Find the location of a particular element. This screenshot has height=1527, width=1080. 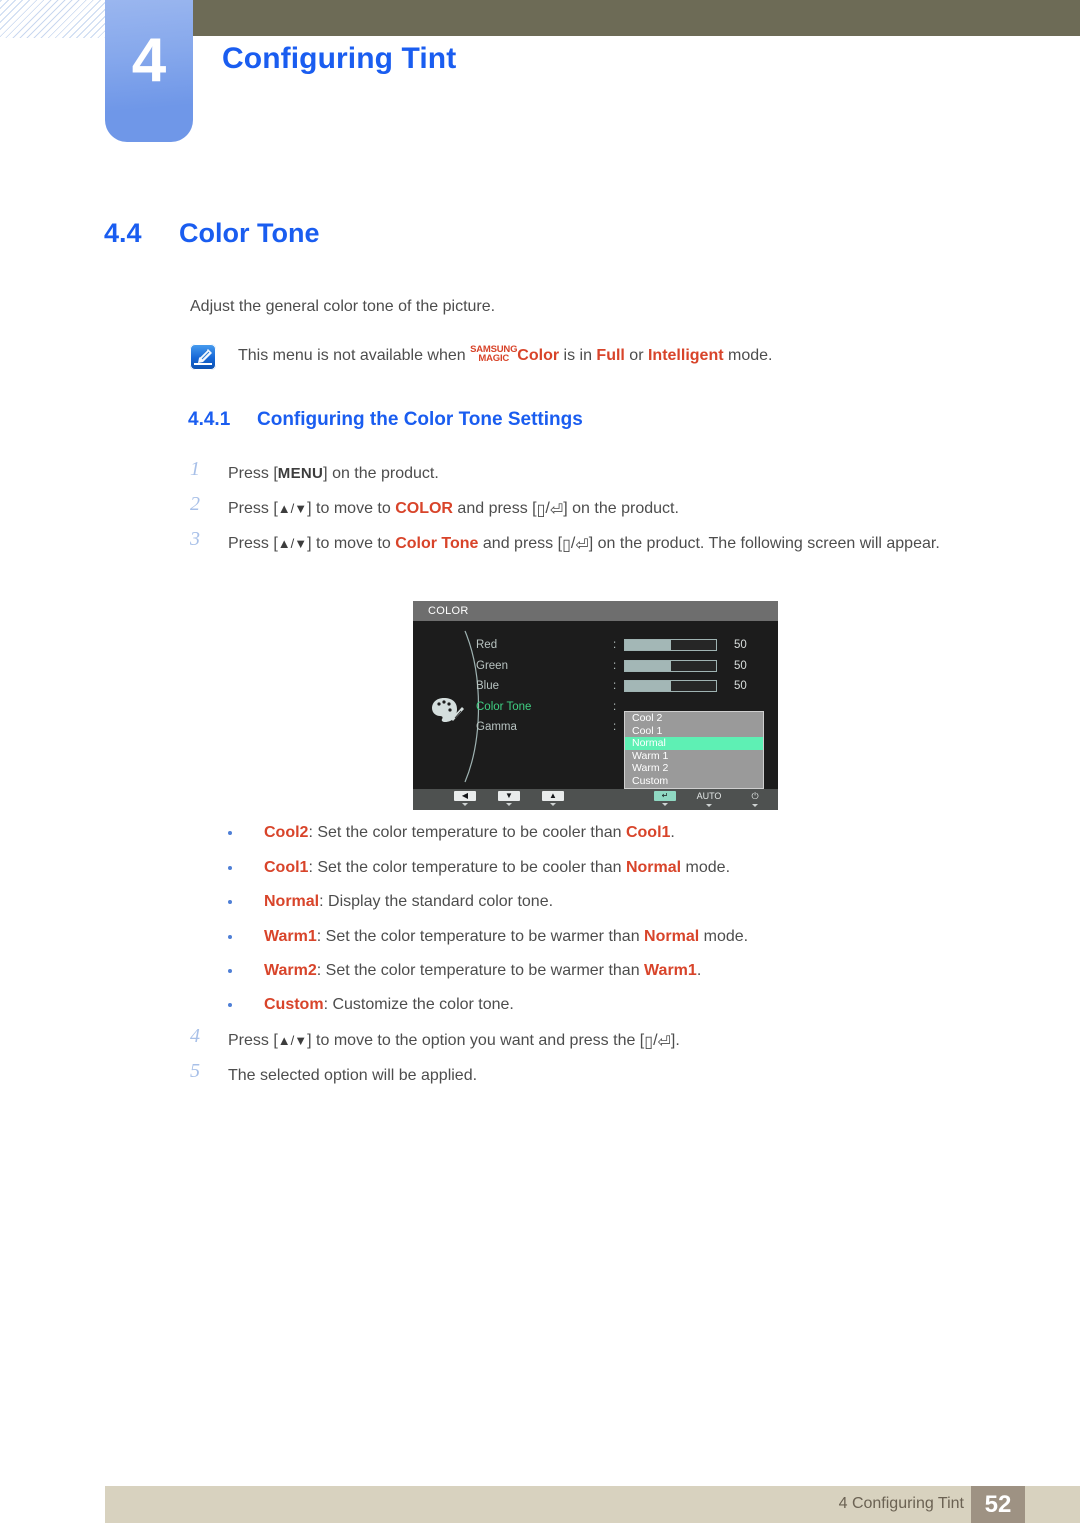

osd-row: Blue: 50 is located at coordinates (631, 686).